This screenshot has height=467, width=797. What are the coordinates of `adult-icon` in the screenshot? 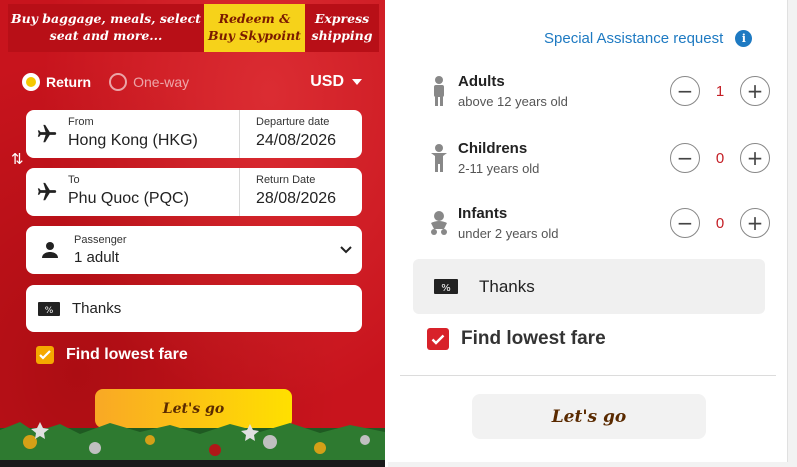 It's located at (439, 91).